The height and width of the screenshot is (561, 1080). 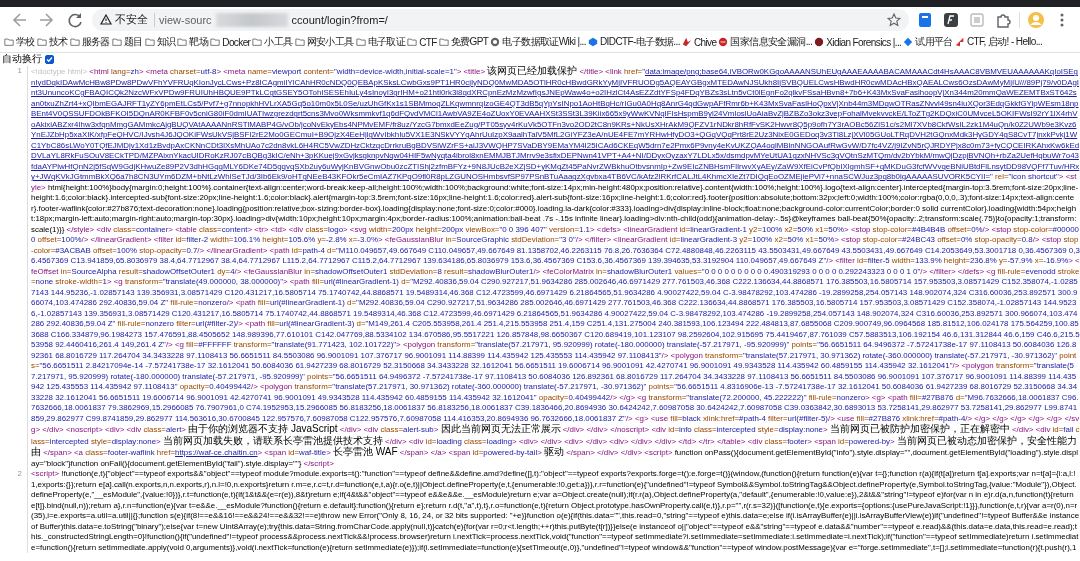 What do you see at coordinates (699, 42) in the screenshot?
I see `bookmark: Chive` at bounding box center [699, 42].